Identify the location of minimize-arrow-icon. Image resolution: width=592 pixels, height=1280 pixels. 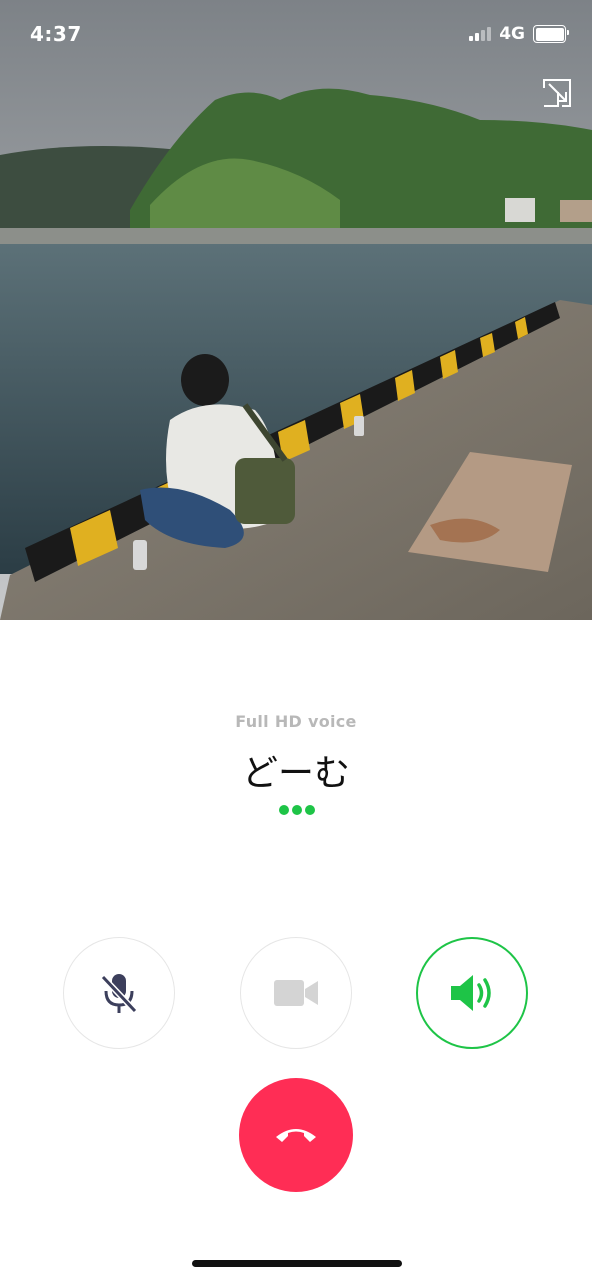
(557, 93).